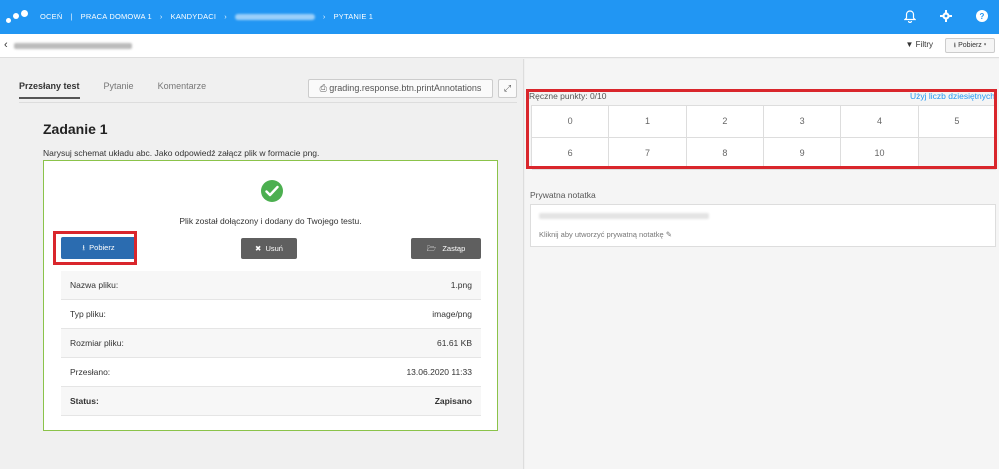  I want to click on close-icon: ✖, so click(258, 248).